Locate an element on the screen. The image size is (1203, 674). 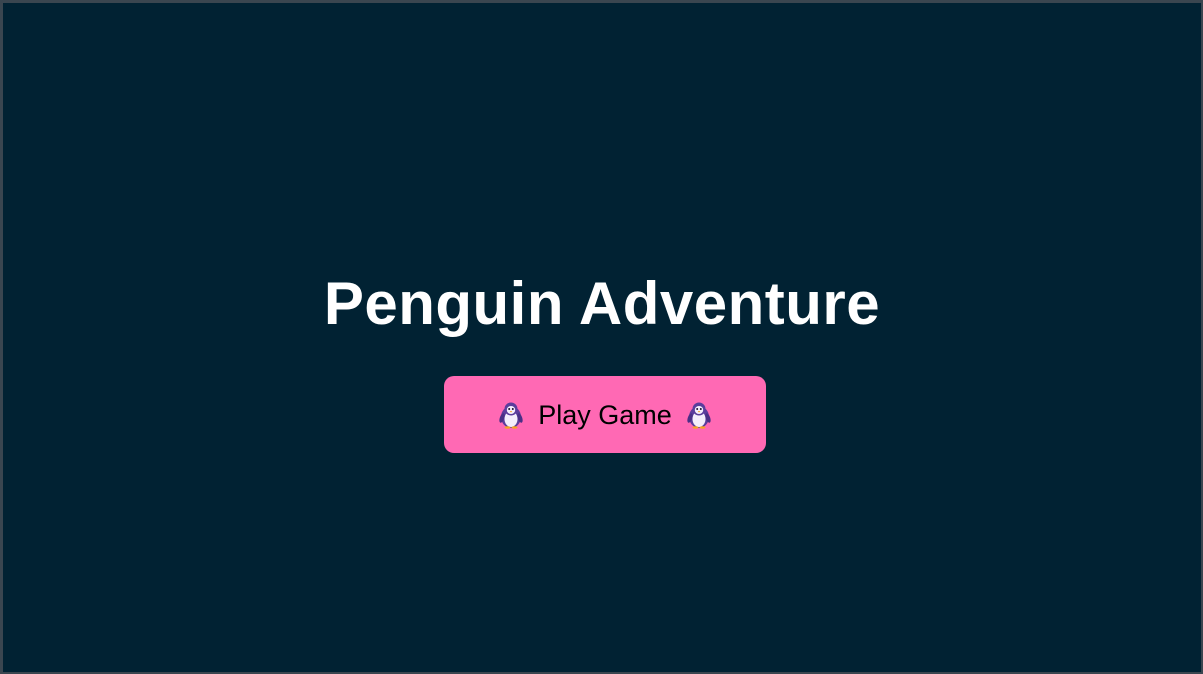
play-game-label: Play Game is located at coordinates (605, 414).